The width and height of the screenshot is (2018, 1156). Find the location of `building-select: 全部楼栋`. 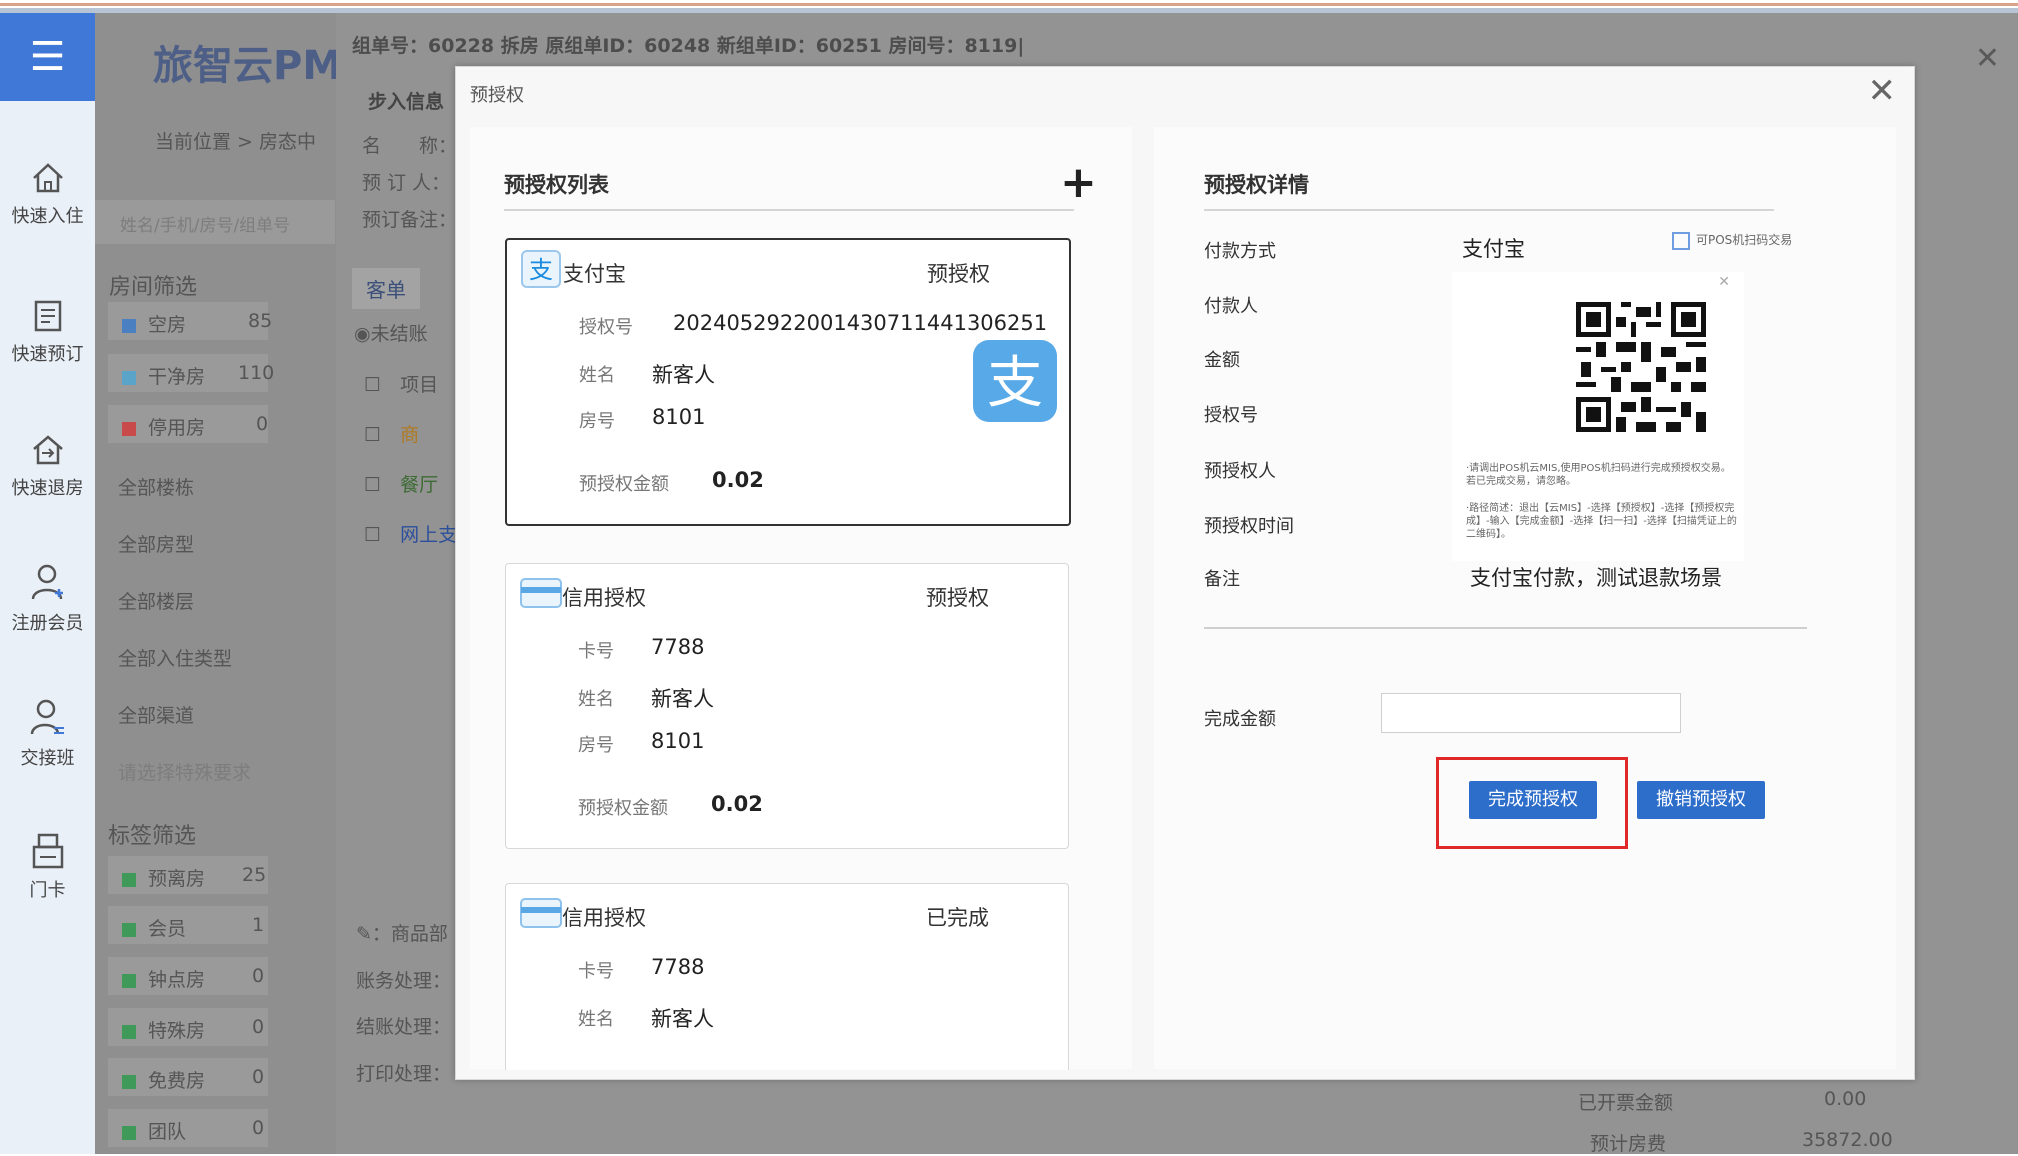

building-select: 全部楼栋 is located at coordinates (156, 486).